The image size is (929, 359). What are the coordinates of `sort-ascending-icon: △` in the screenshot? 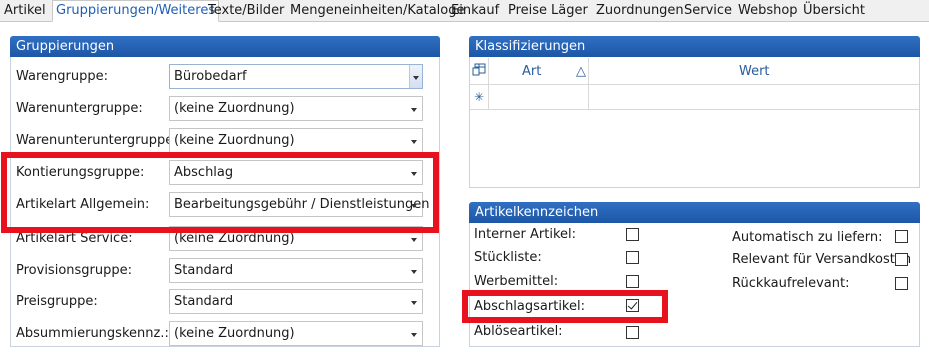 It's located at (581, 71).